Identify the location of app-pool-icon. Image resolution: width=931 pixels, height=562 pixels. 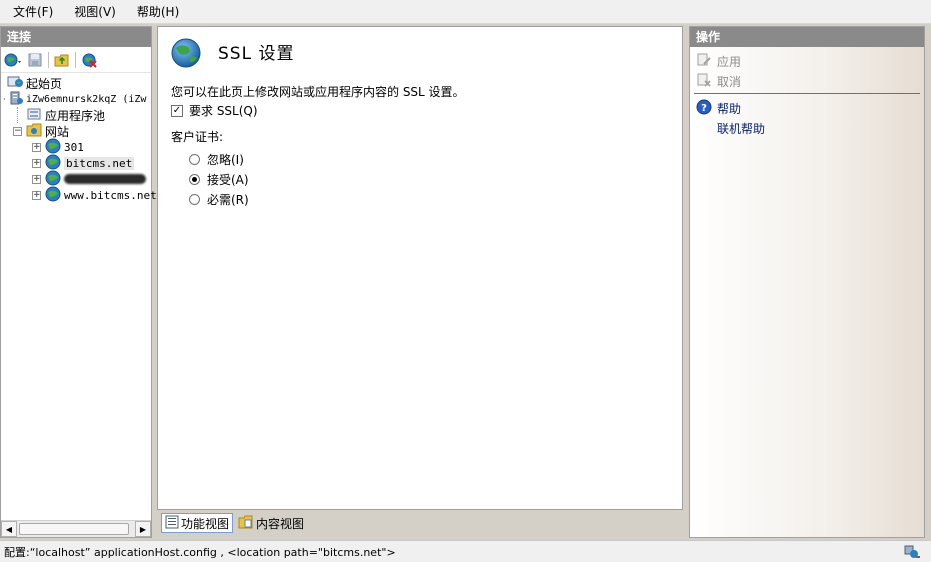
(34, 115).